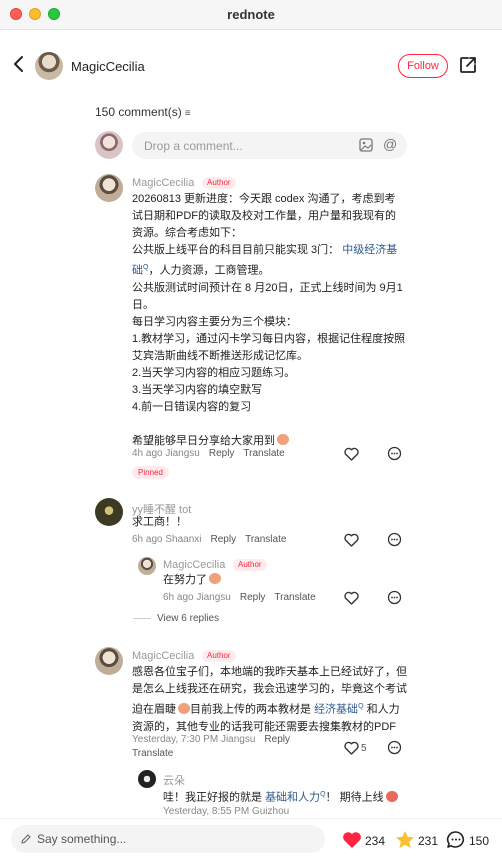 This screenshot has height=859, width=502. I want to click on like-filled-icon, so click(352, 839).